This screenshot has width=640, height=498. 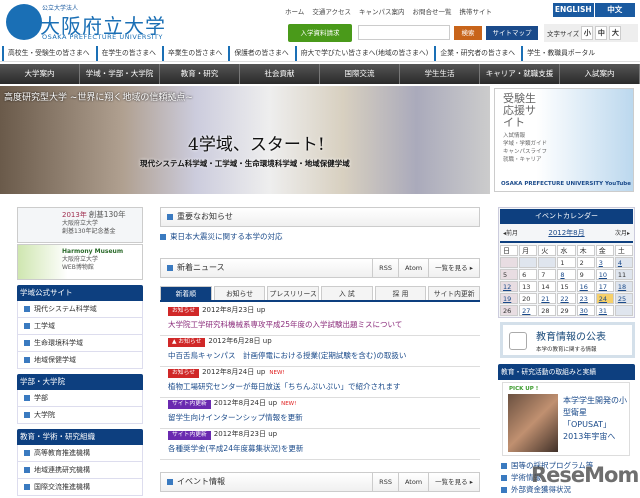 I want to click on global-nav-item: 大学案内, so click(x=40, y=74).